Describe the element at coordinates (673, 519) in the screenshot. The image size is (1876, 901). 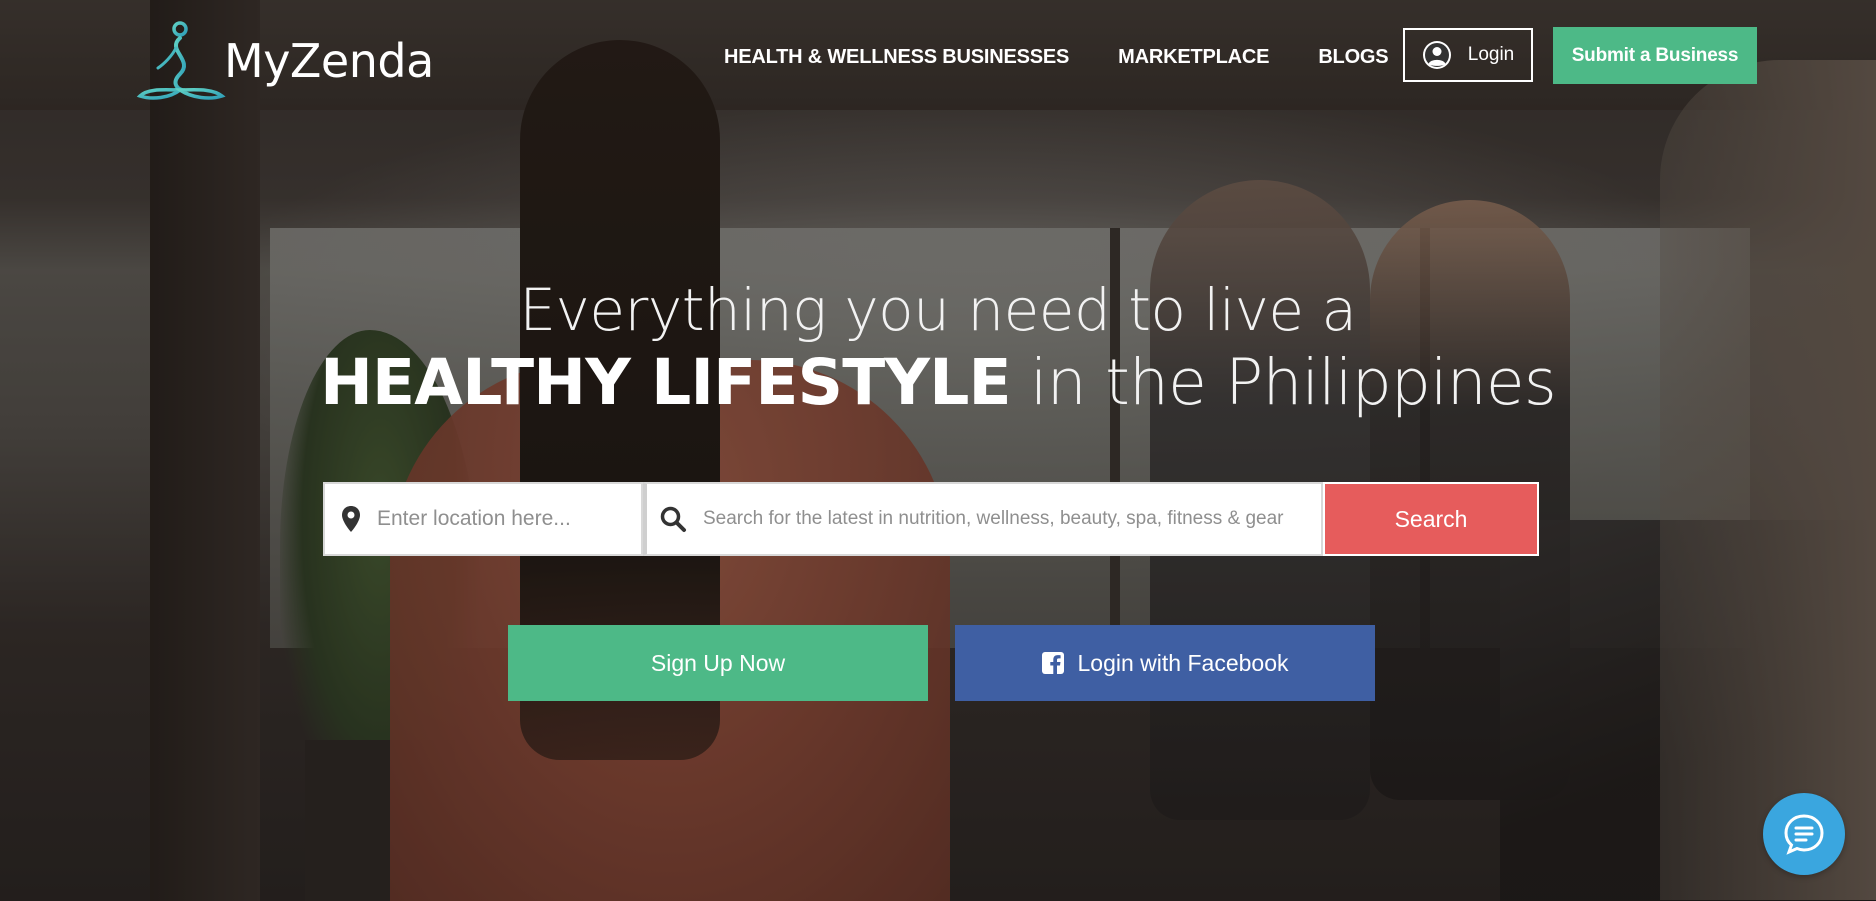
I see `search-icon` at that location.